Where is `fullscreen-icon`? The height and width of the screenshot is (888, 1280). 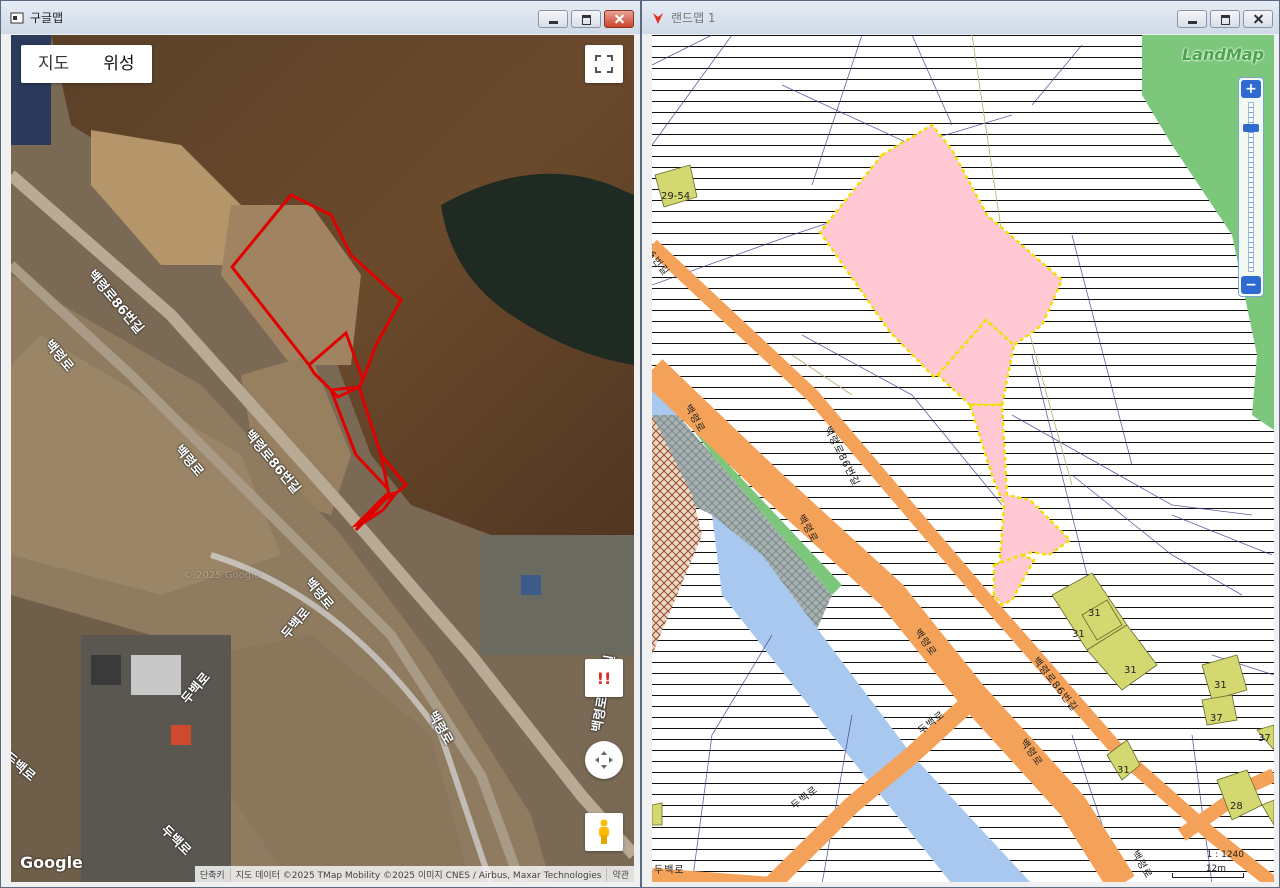
fullscreen-icon is located at coordinates (604, 64).